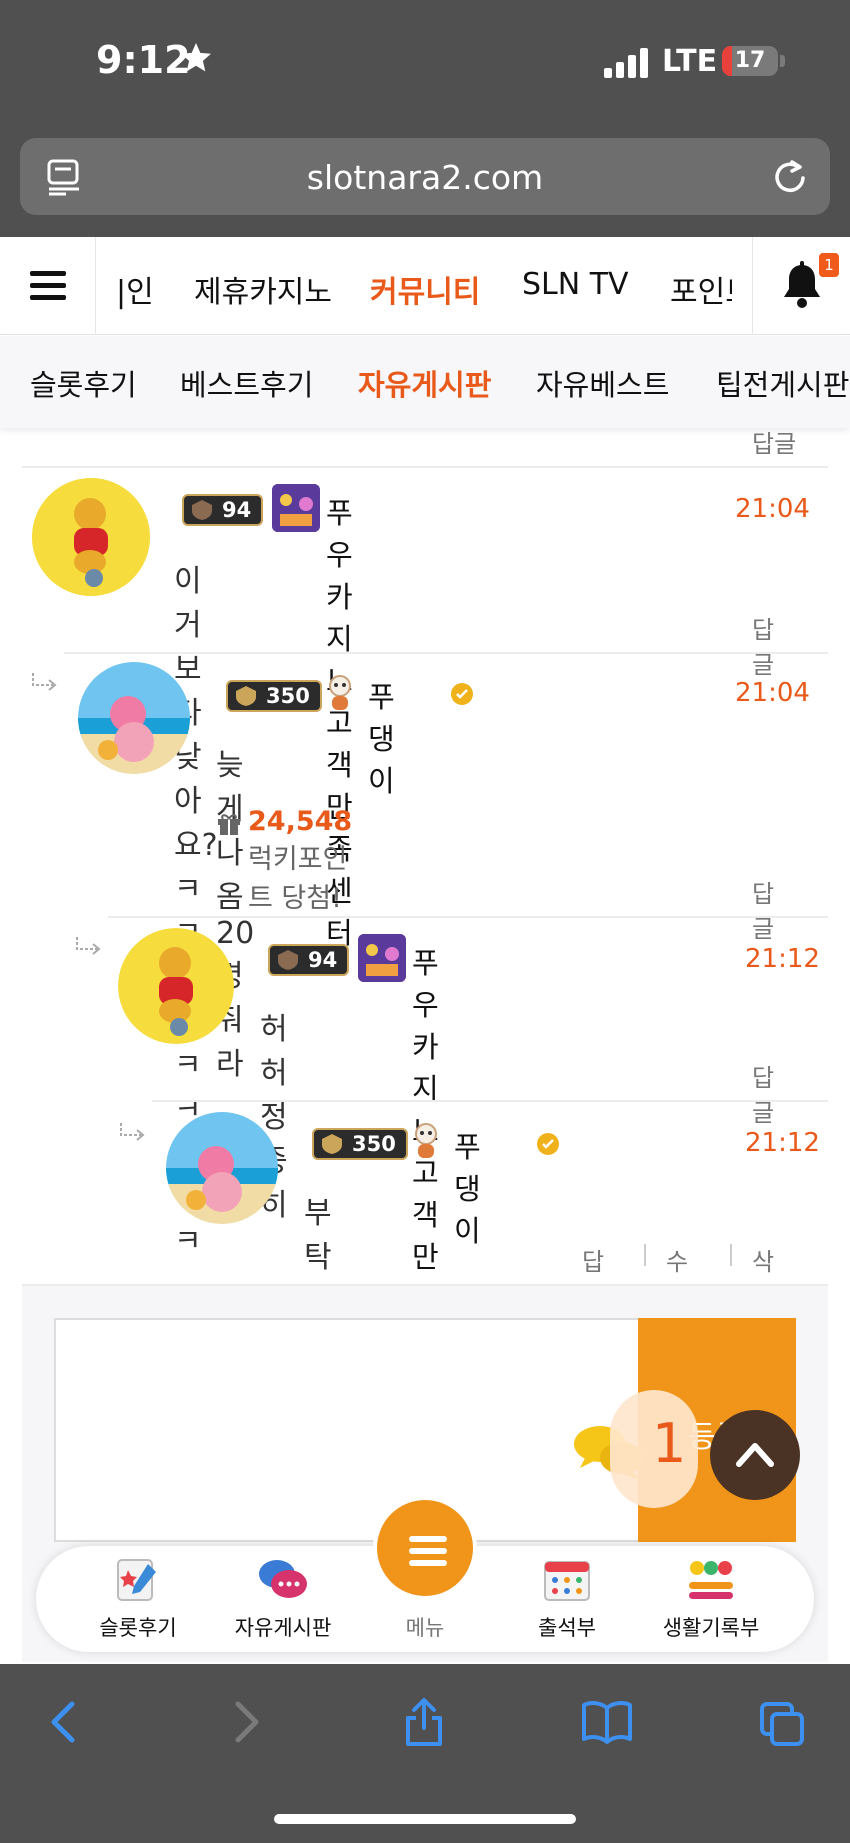 This screenshot has height=1843, width=850. I want to click on forward-icon, so click(246, 1722).